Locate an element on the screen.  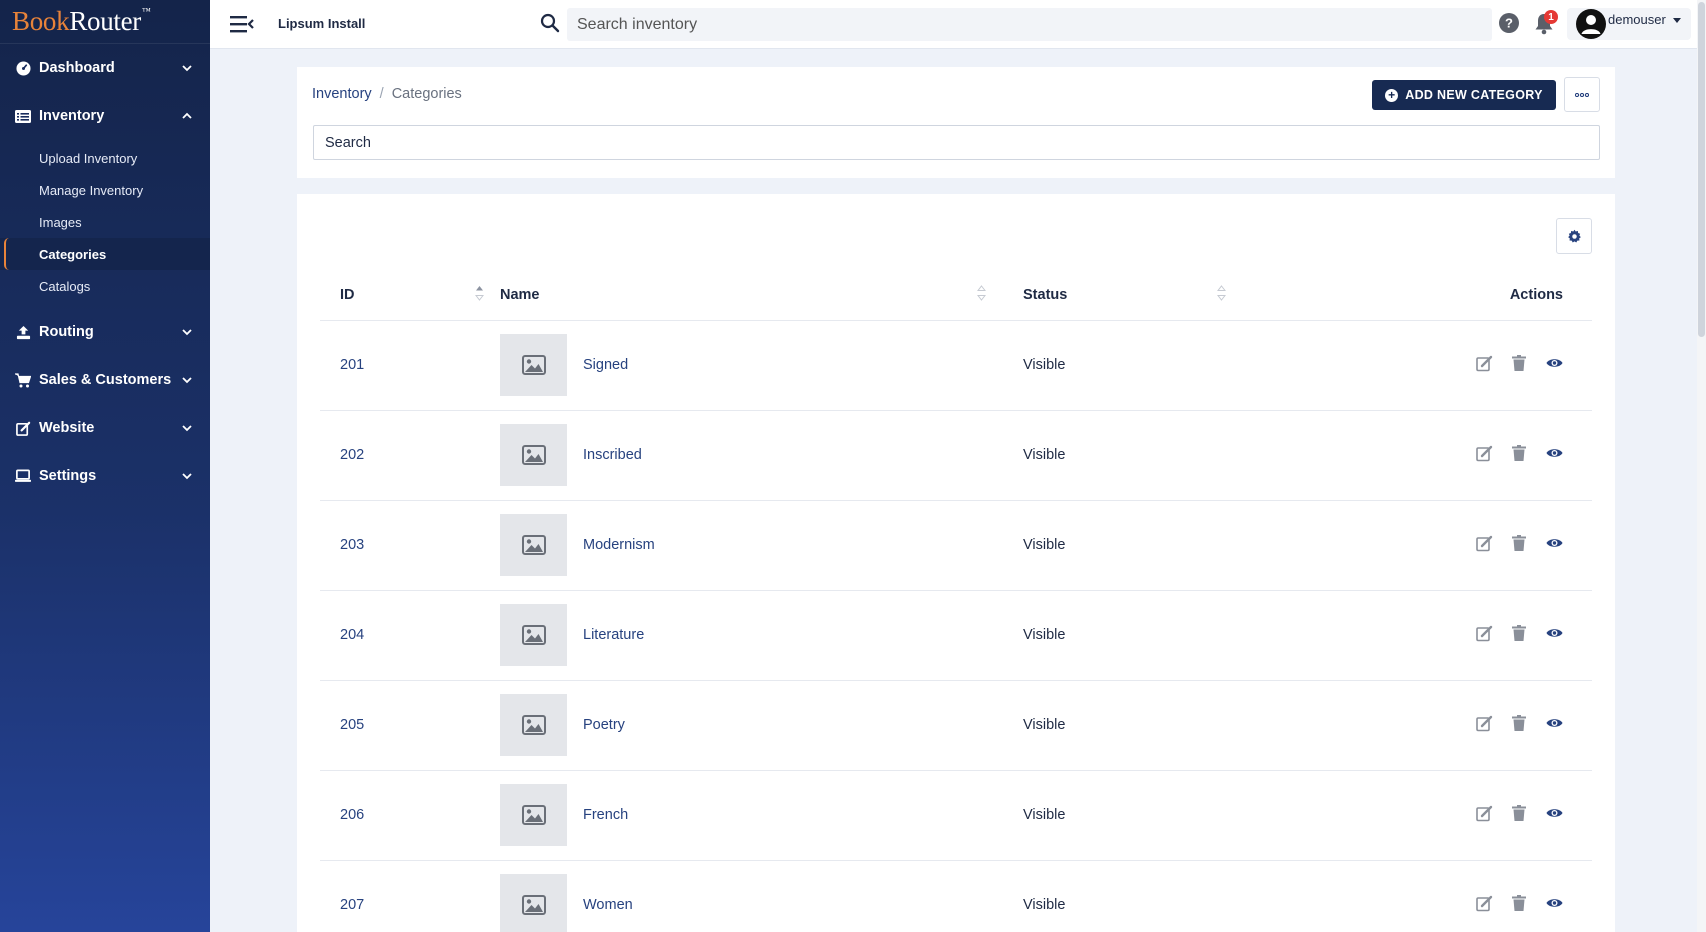
sidebar-item-sales-customers: Sales & Customers is located at coordinates (105, 380).